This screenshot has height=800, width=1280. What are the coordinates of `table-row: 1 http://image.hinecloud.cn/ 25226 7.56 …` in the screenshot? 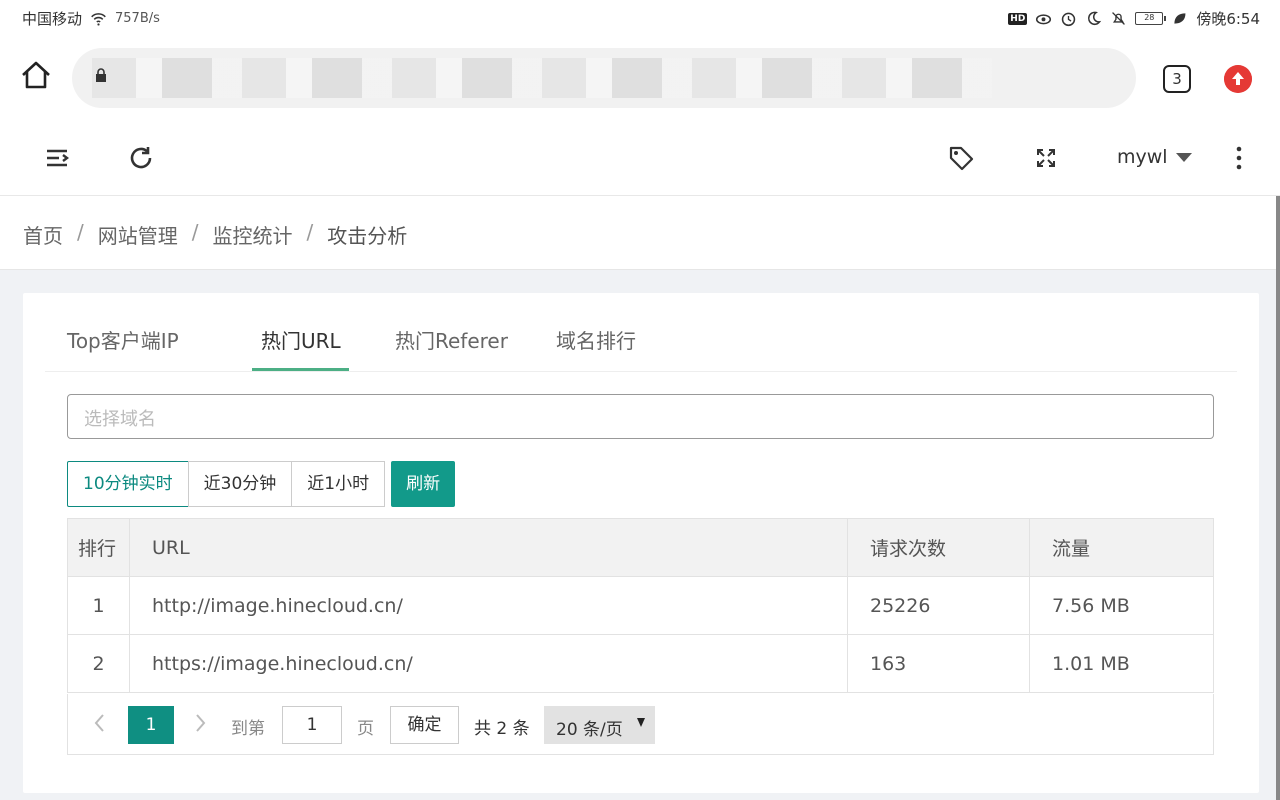 It's located at (640, 605).